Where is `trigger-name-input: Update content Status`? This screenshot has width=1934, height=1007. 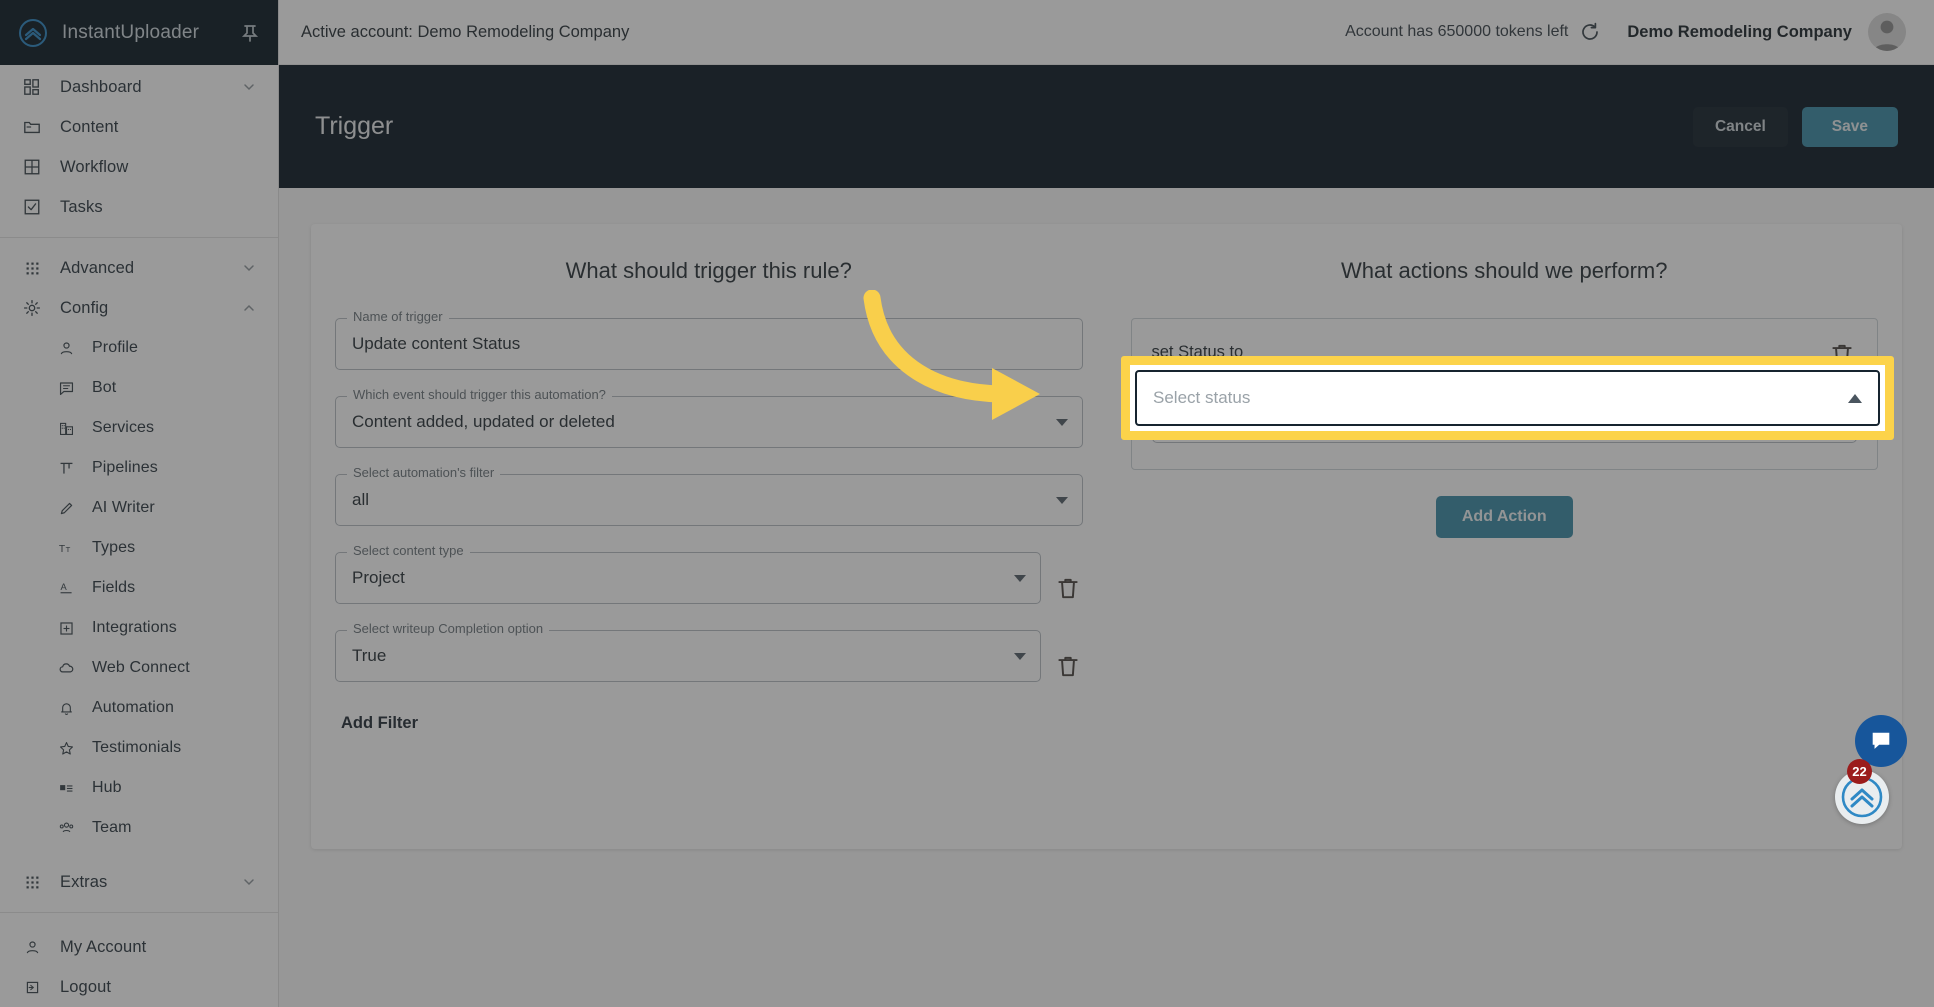
trigger-name-input: Update content Status is located at coordinates (710, 344).